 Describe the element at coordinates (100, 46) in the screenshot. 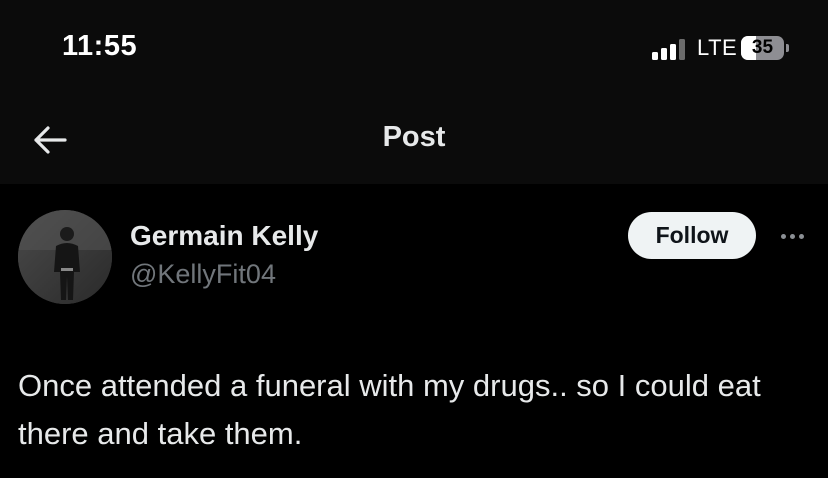

I see `status-time: 11:55` at that location.